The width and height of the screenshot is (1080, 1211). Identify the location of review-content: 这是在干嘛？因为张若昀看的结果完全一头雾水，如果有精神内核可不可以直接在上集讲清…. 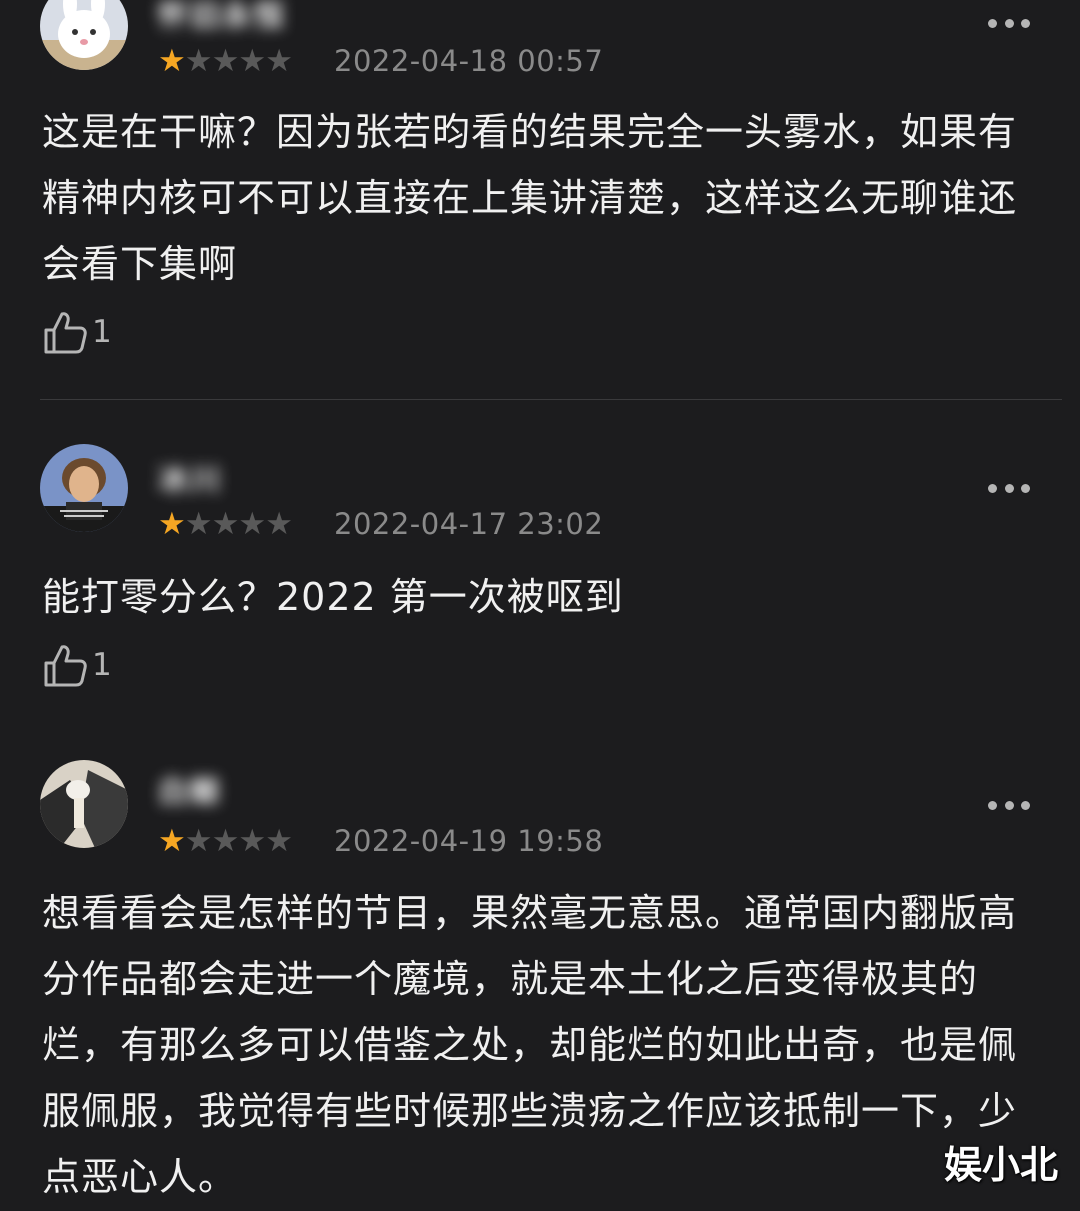
(530, 198).